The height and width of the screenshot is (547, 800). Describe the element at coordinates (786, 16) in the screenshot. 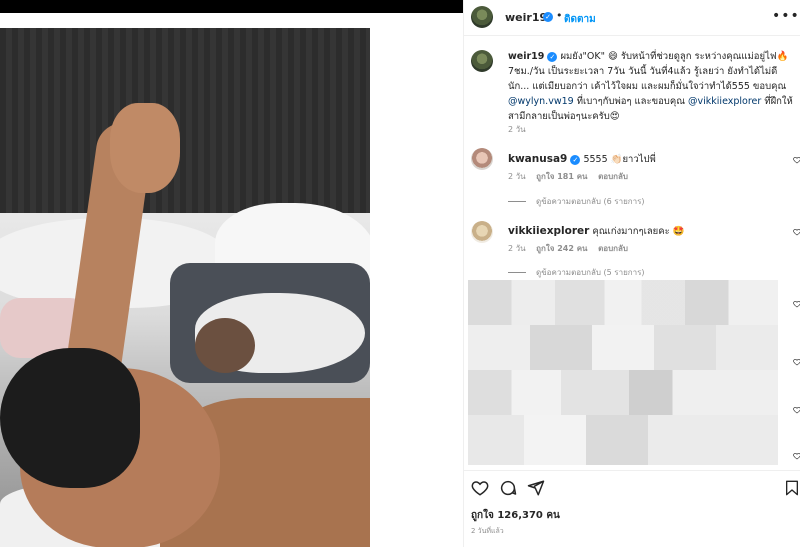

I see `more-icon: •••` at that location.